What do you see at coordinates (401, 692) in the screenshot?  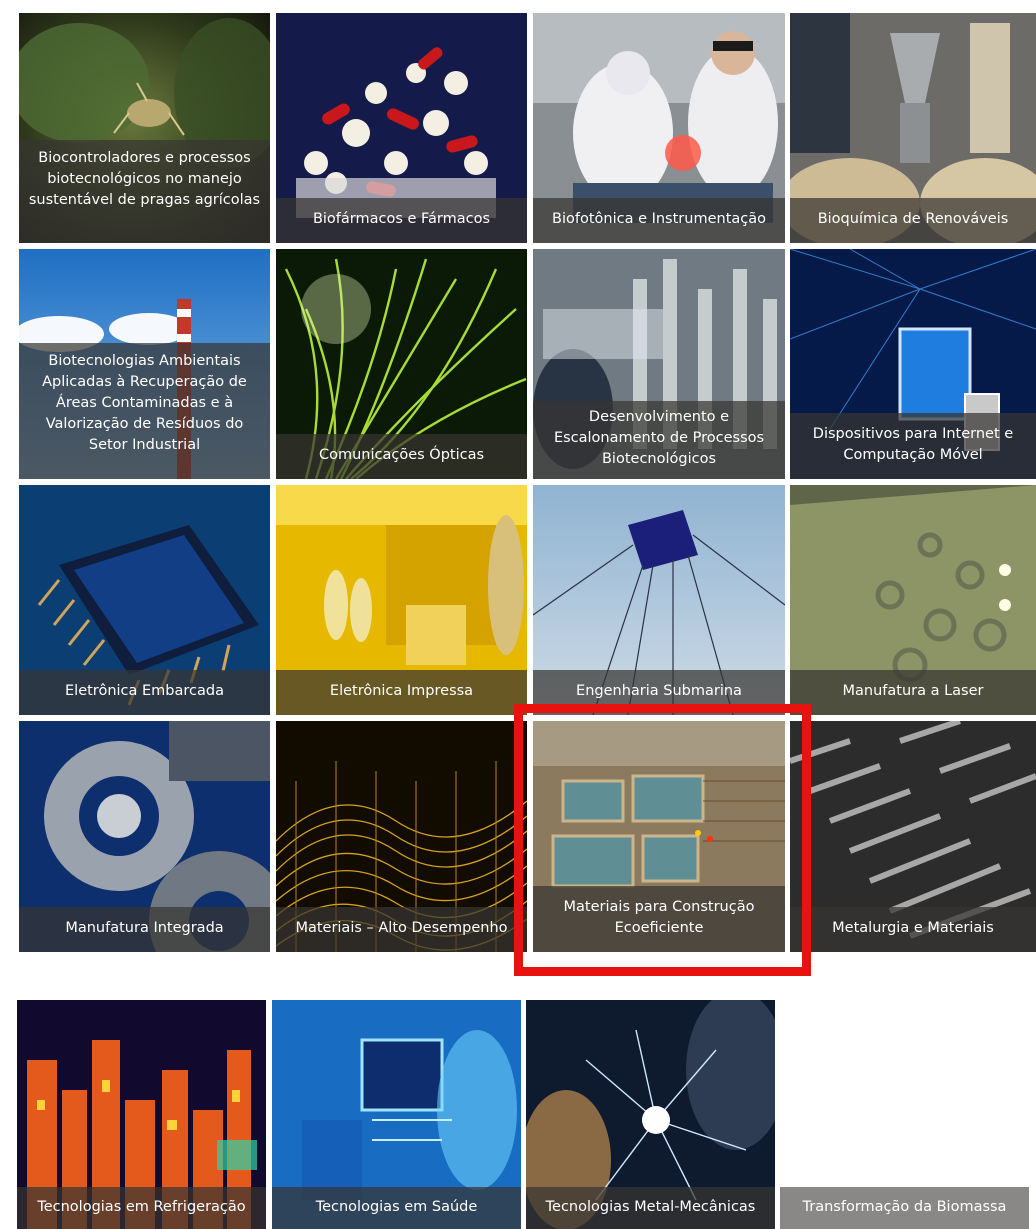 I see `tile-caption: Eletrônica Impressa` at bounding box center [401, 692].